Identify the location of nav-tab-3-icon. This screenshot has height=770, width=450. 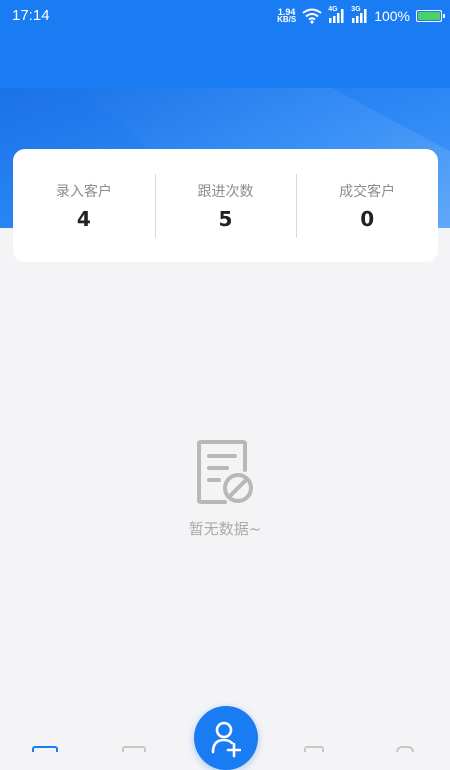
(314, 749).